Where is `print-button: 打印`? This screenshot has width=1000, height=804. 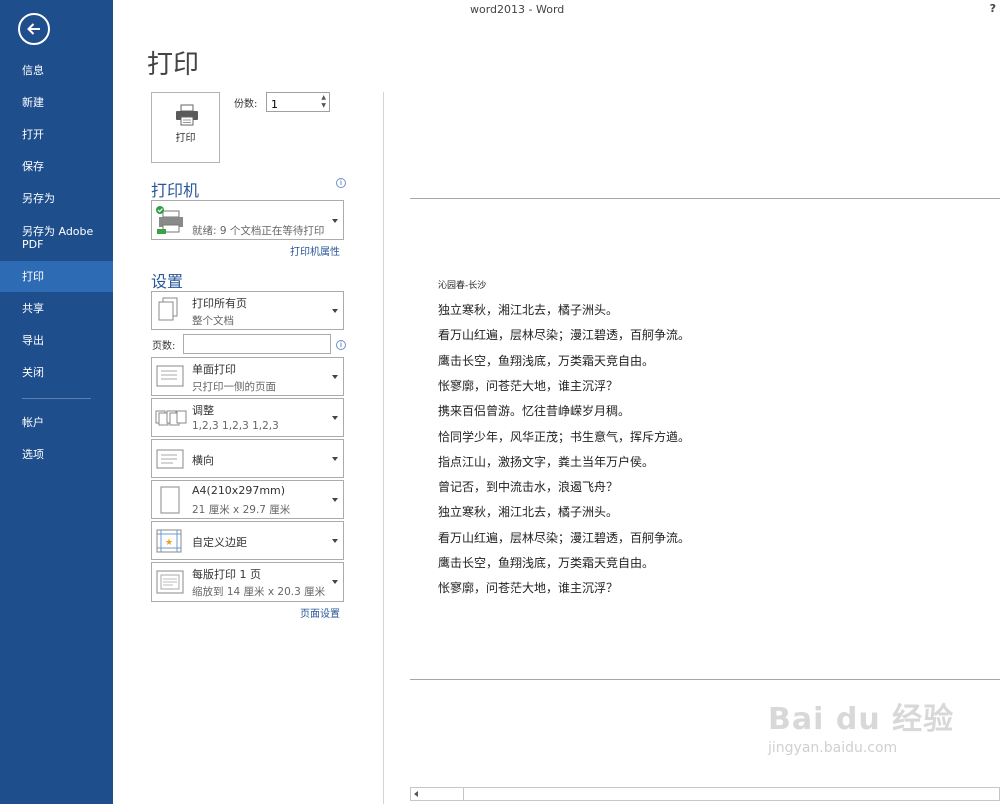 print-button: 打印 is located at coordinates (185, 127).